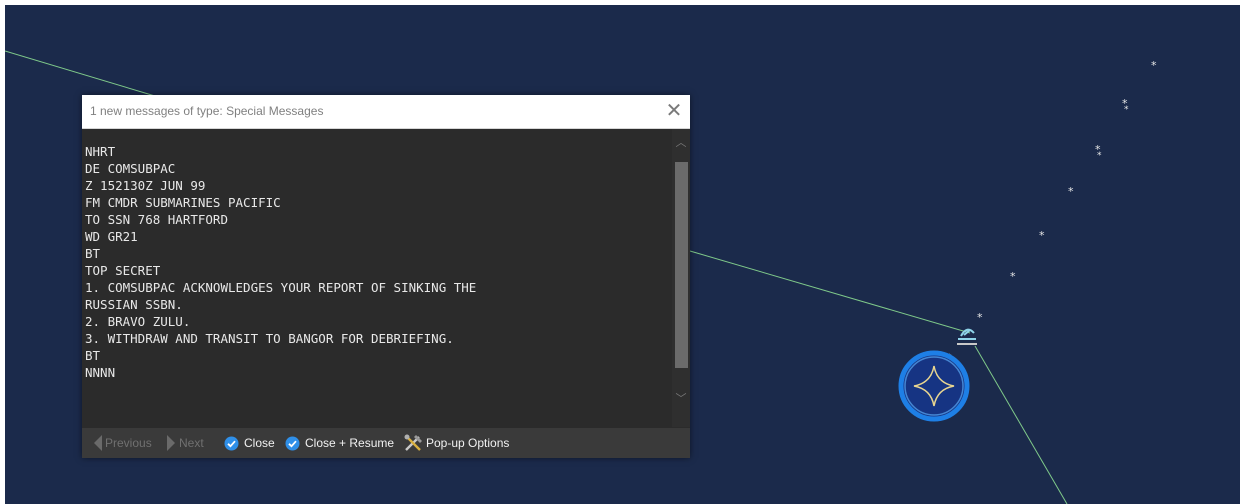 Image resolution: width=1240 pixels, height=504 pixels. What do you see at coordinates (967, 336) in the screenshot?
I see `submarine-icon` at bounding box center [967, 336].